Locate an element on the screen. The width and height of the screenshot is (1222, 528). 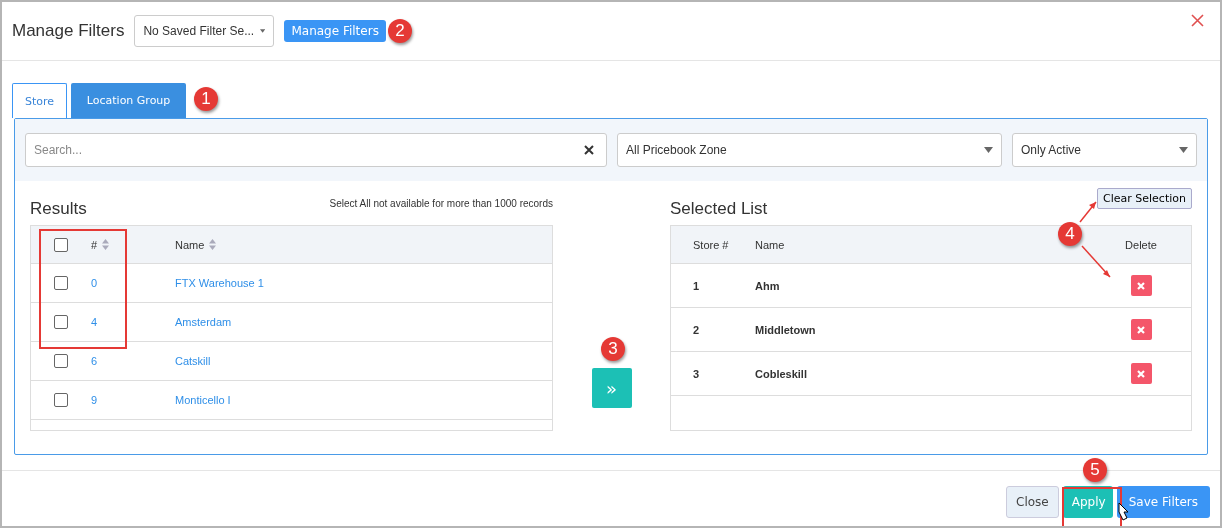
table-cell-text: Middletown is located at coordinates (786, 329).